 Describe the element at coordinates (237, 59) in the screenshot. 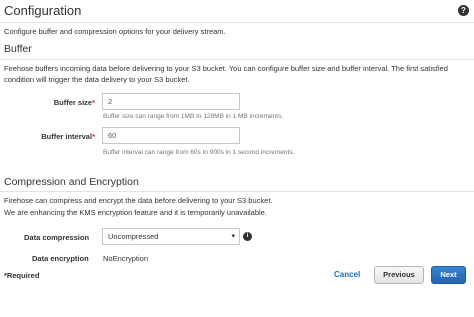

I see `buffer-divider` at that location.